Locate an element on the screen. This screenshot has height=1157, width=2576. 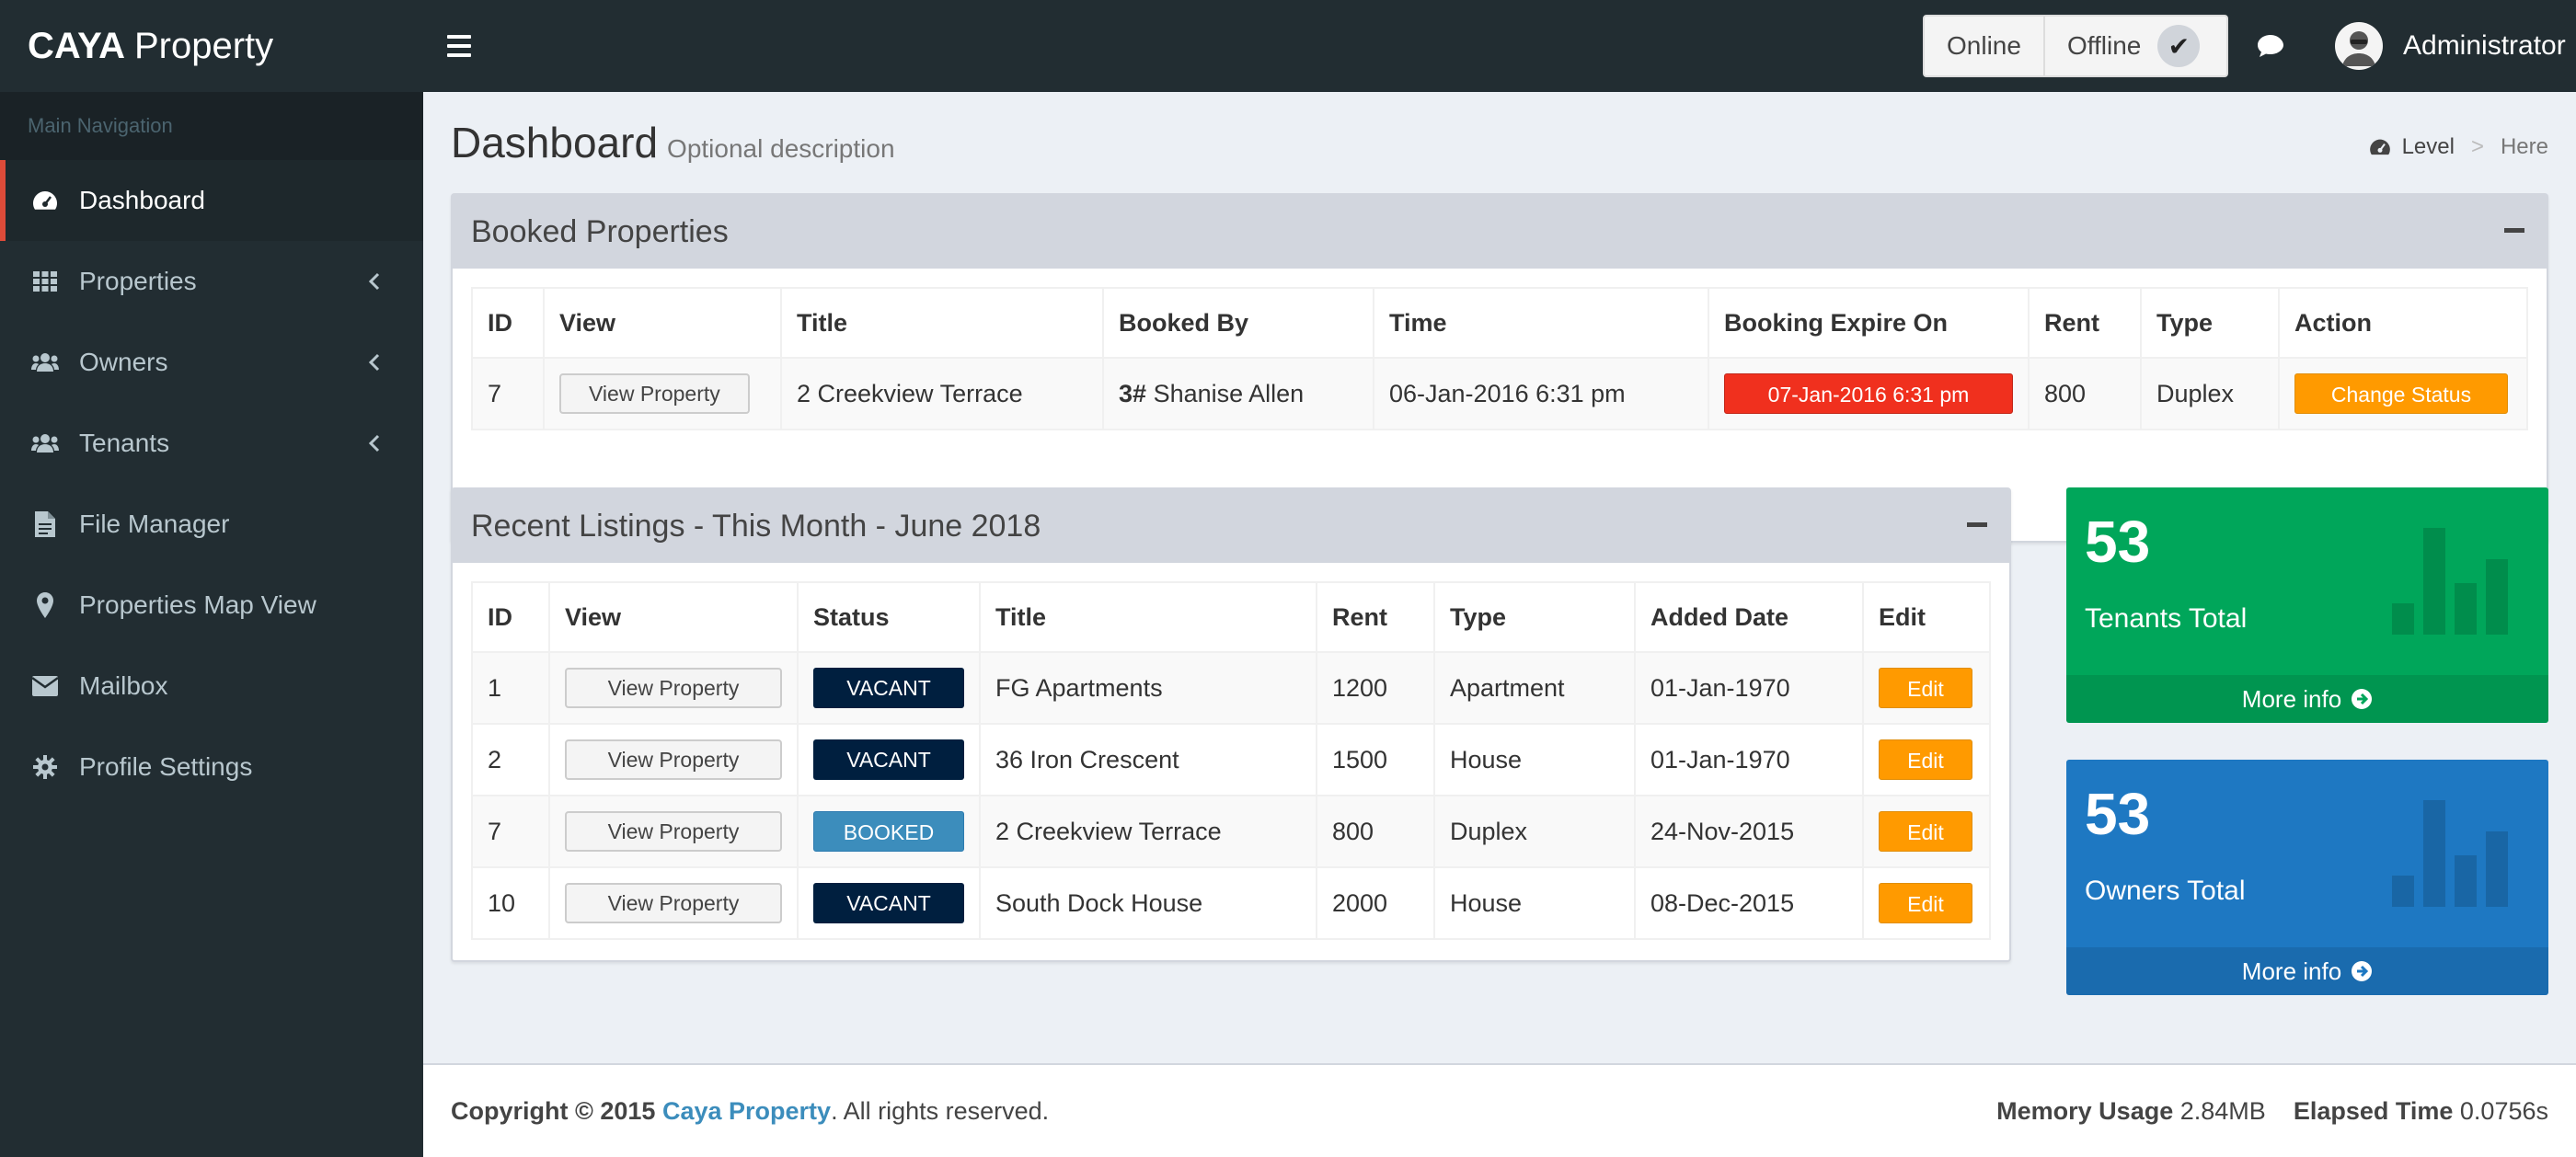
user-menu: Administrator is located at coordinates (2450, 46).